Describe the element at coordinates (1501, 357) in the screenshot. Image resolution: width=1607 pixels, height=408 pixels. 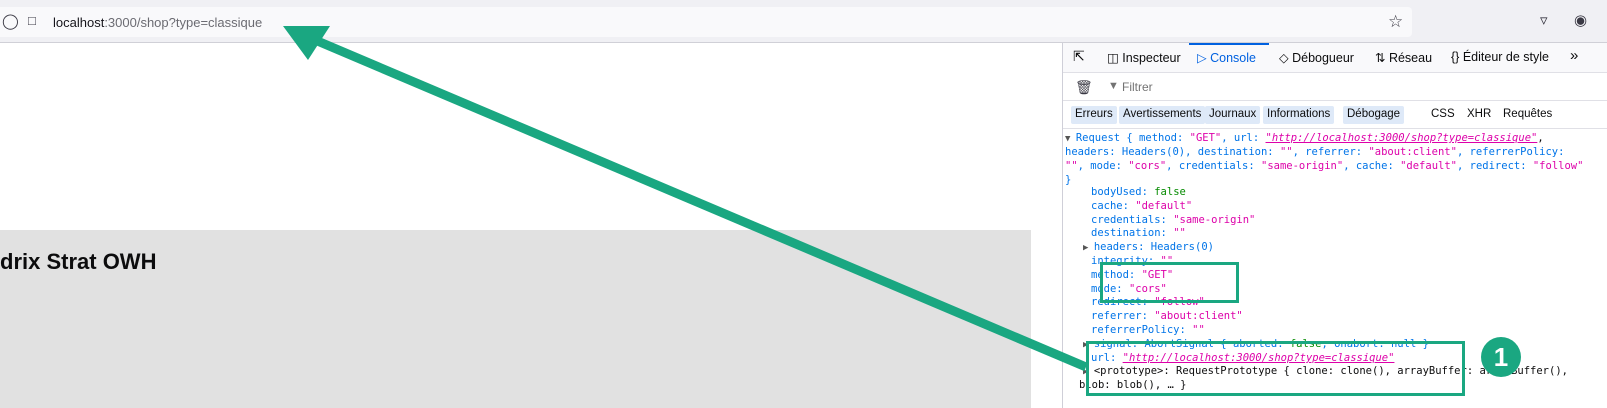
I see `step-badge: 1` at that location.